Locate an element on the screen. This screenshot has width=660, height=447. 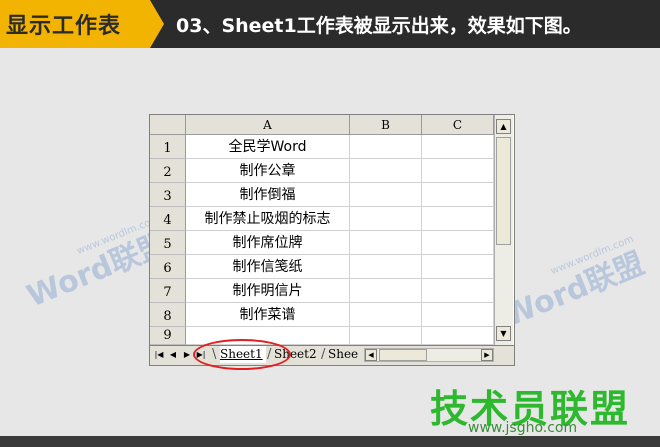
column-header-a: A is located at coordinates (268, 125).